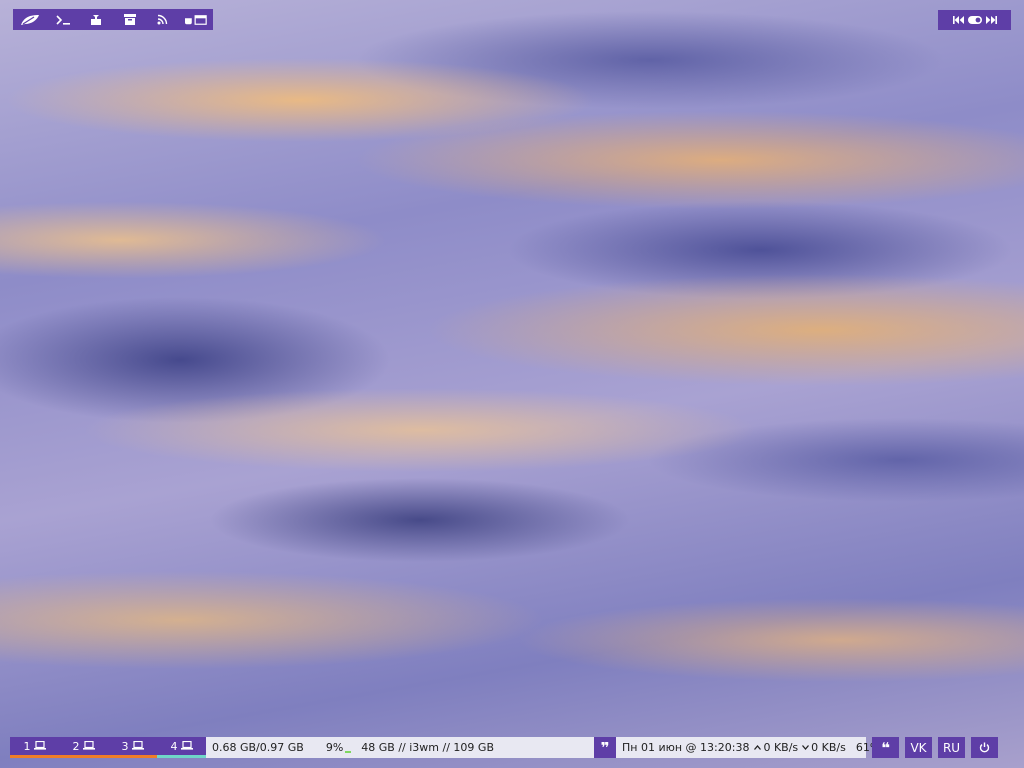  What do you see at coordinates (258, 747) in the screenshot?
I see `memory-usage: 0.68 GB/0.97 GB` at bounding box center [258, 747].